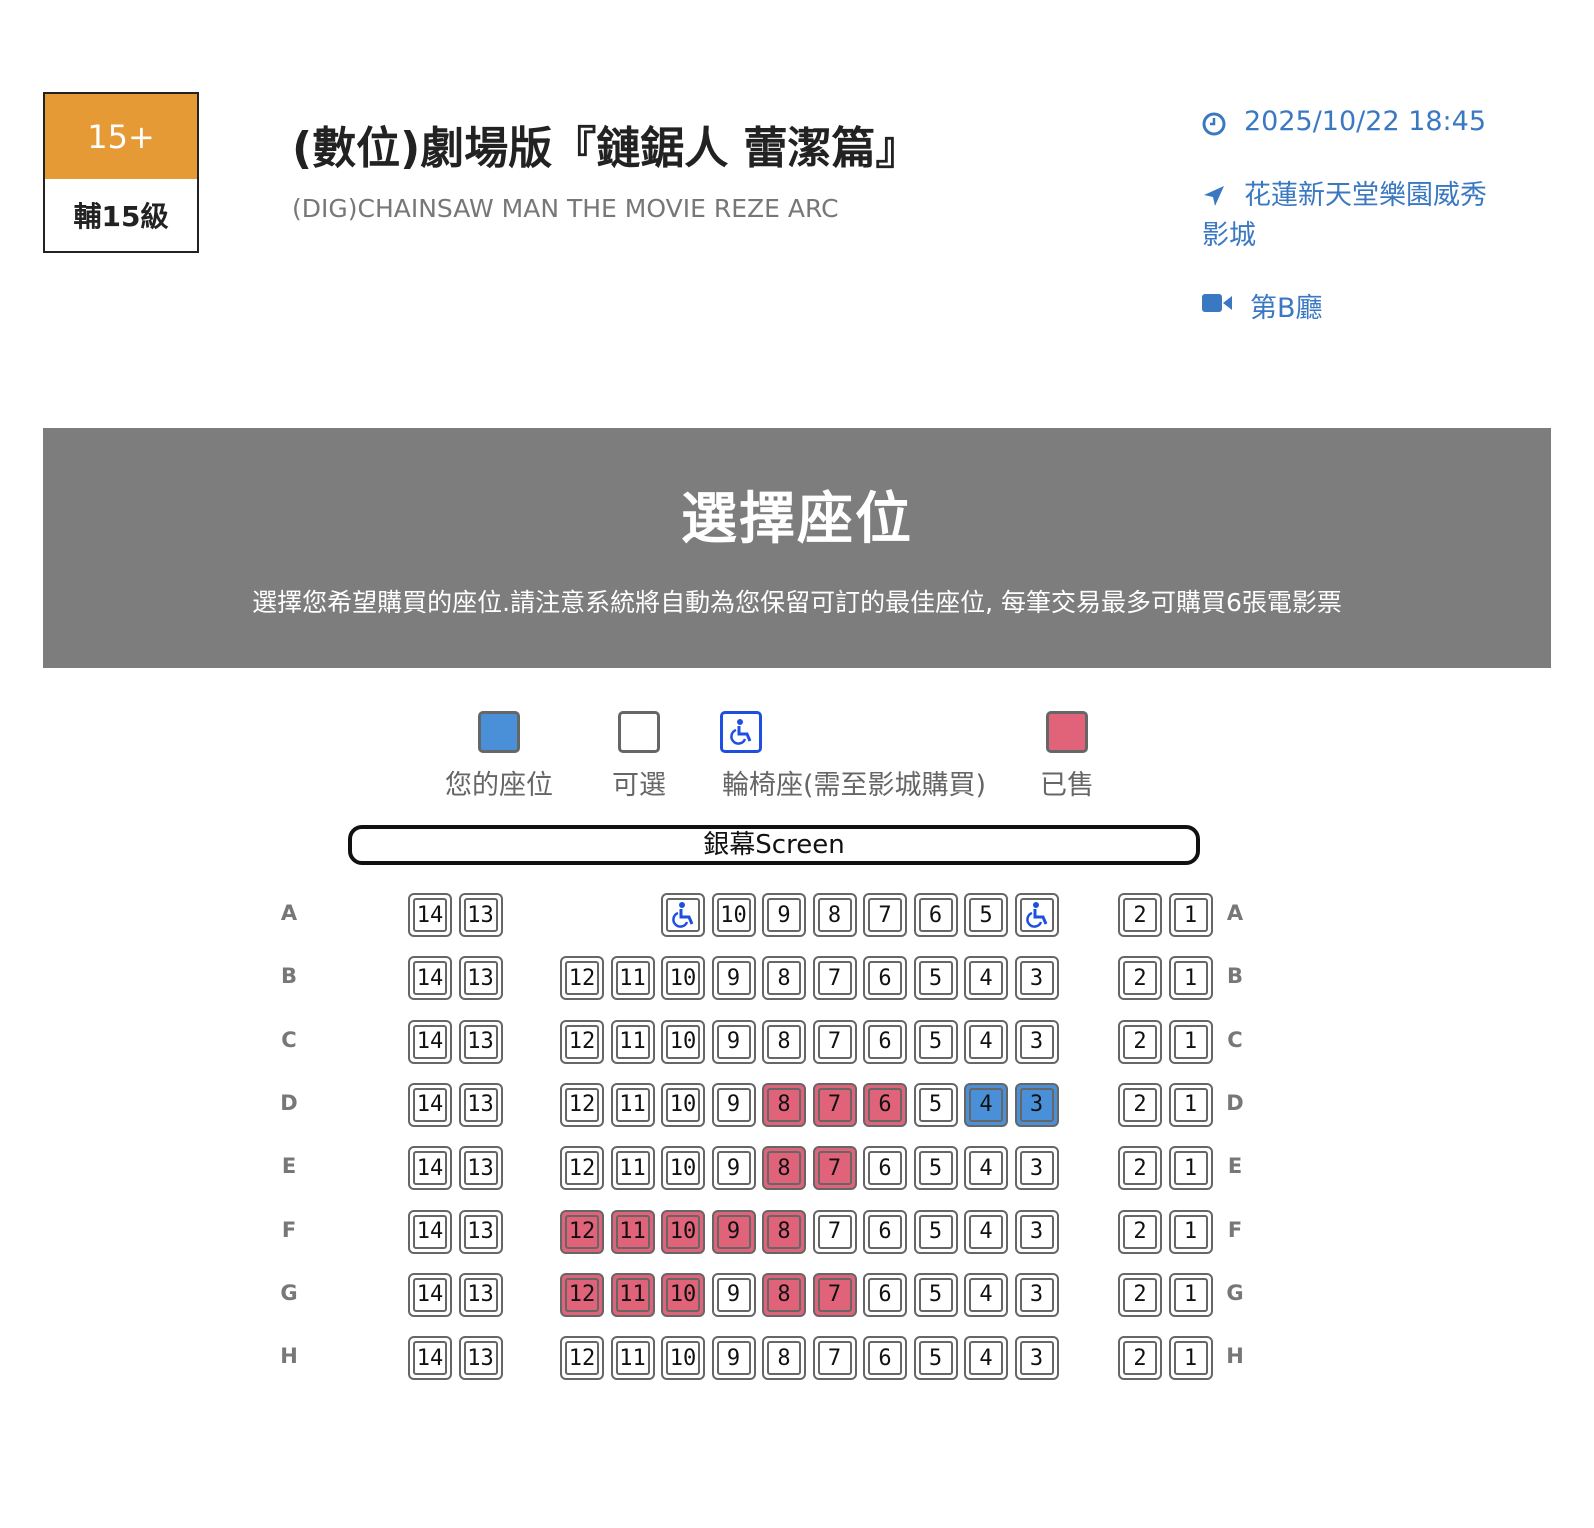  What do you see at coordinates (1140, 1041) in the screenshot?
I see `seat-c-2: 2` at bounding box center [1140, 1041].